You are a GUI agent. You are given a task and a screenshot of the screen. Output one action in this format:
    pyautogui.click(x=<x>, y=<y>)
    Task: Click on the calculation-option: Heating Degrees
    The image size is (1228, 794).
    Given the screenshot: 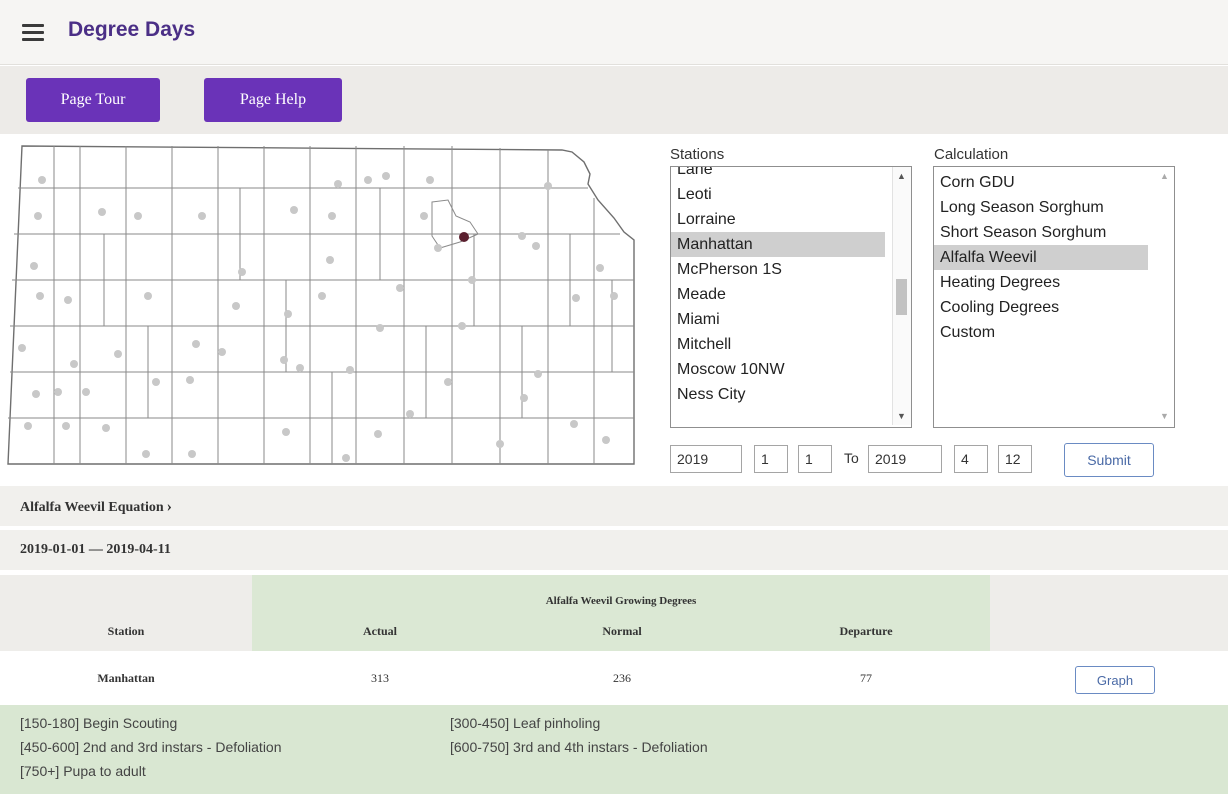 What is the action you would take?
    pyautogui.click(x=1041, y=282)
    